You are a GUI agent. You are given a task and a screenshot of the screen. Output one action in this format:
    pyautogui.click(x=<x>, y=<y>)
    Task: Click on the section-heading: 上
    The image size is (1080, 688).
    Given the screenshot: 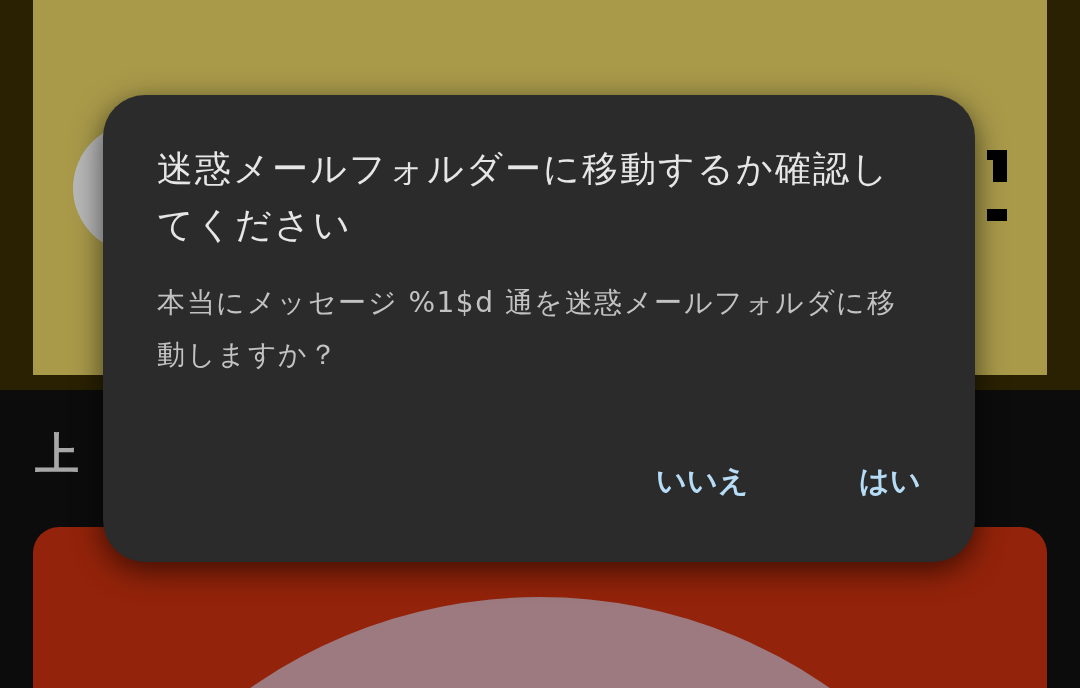 What is the action you would take?
    pyautogui.click(x=57, y=454)
    